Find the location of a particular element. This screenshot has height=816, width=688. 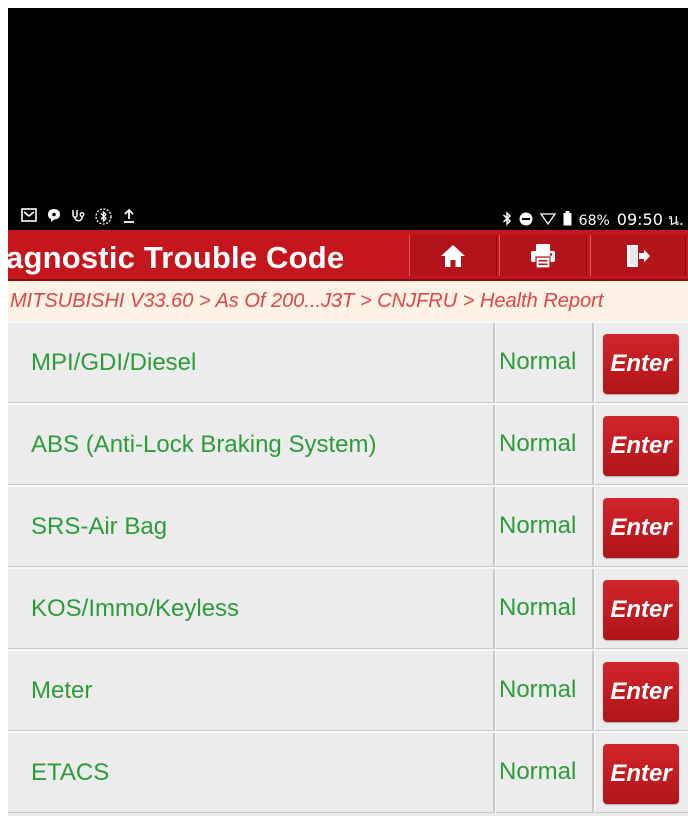

enter-button-kos: Enter is located at coordinates (641, 610).